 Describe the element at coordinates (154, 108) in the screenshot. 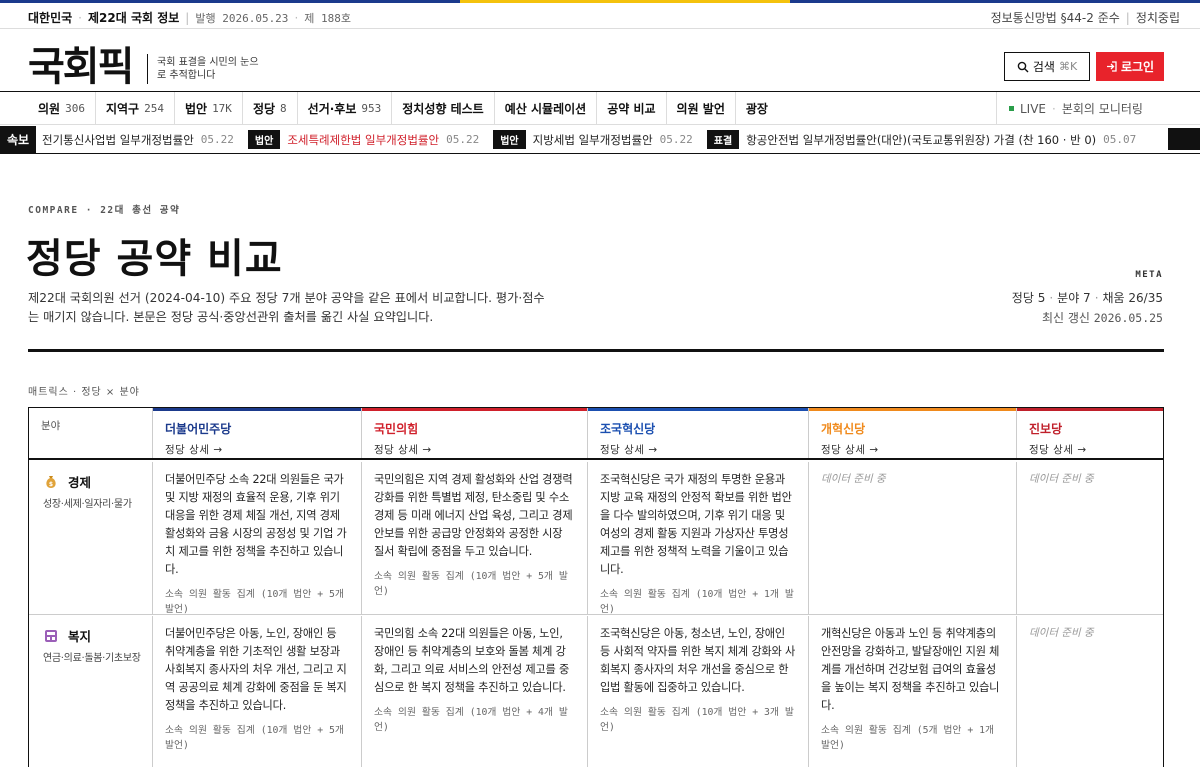

I see `nav-count: 254` at that location.